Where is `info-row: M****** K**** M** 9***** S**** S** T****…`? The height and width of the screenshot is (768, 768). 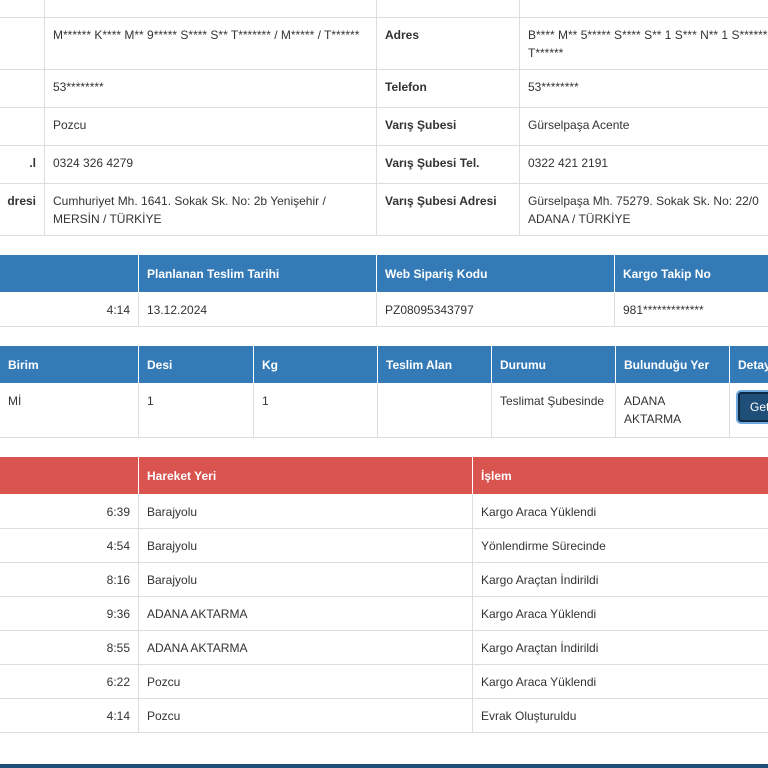
info-row: M****** K**** M** 9***** S**** S** T****… is located at coordinates (384, 43).